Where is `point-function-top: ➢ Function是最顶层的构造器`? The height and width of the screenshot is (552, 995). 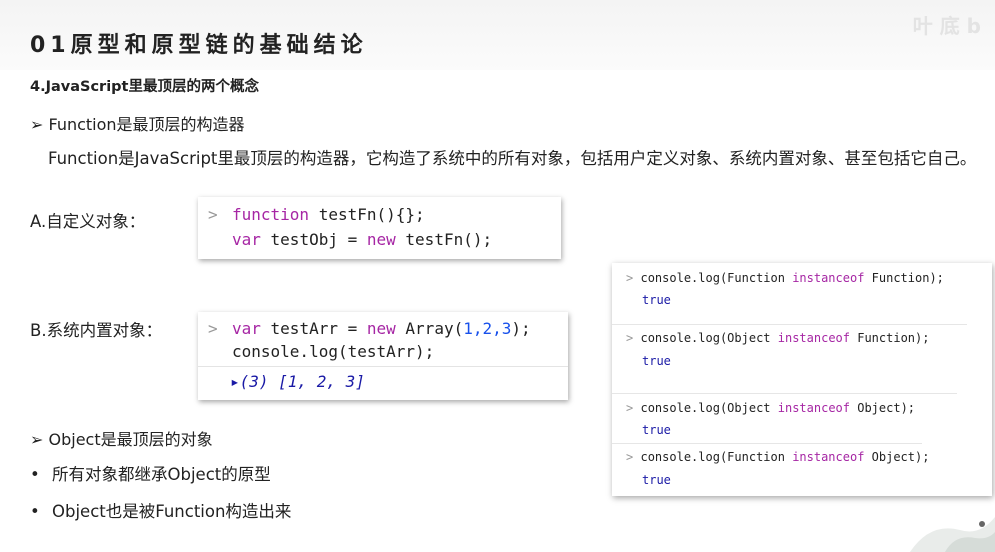 point-function-top: ➢ Function是最顶层的构造器 is located at coordinates (137, 124).